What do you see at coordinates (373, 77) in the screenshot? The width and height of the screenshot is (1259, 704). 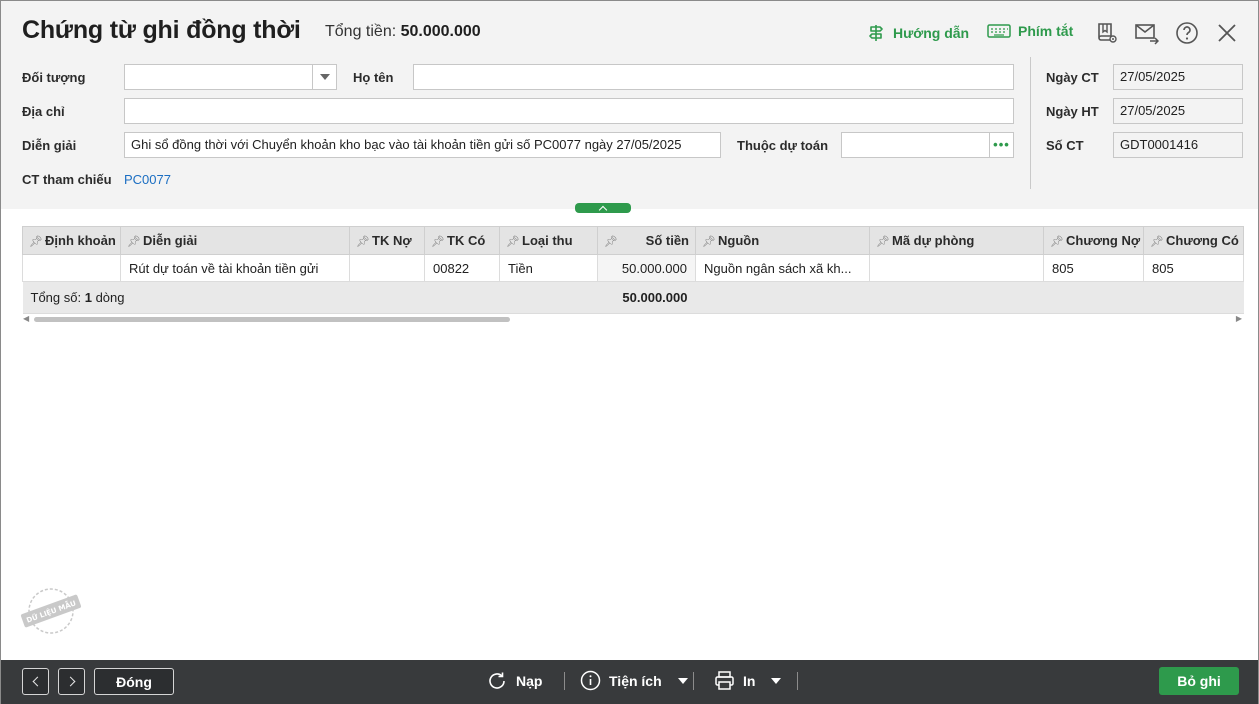 I see `ho-ten-label: Họ tên` at bounding box center [373, 77].